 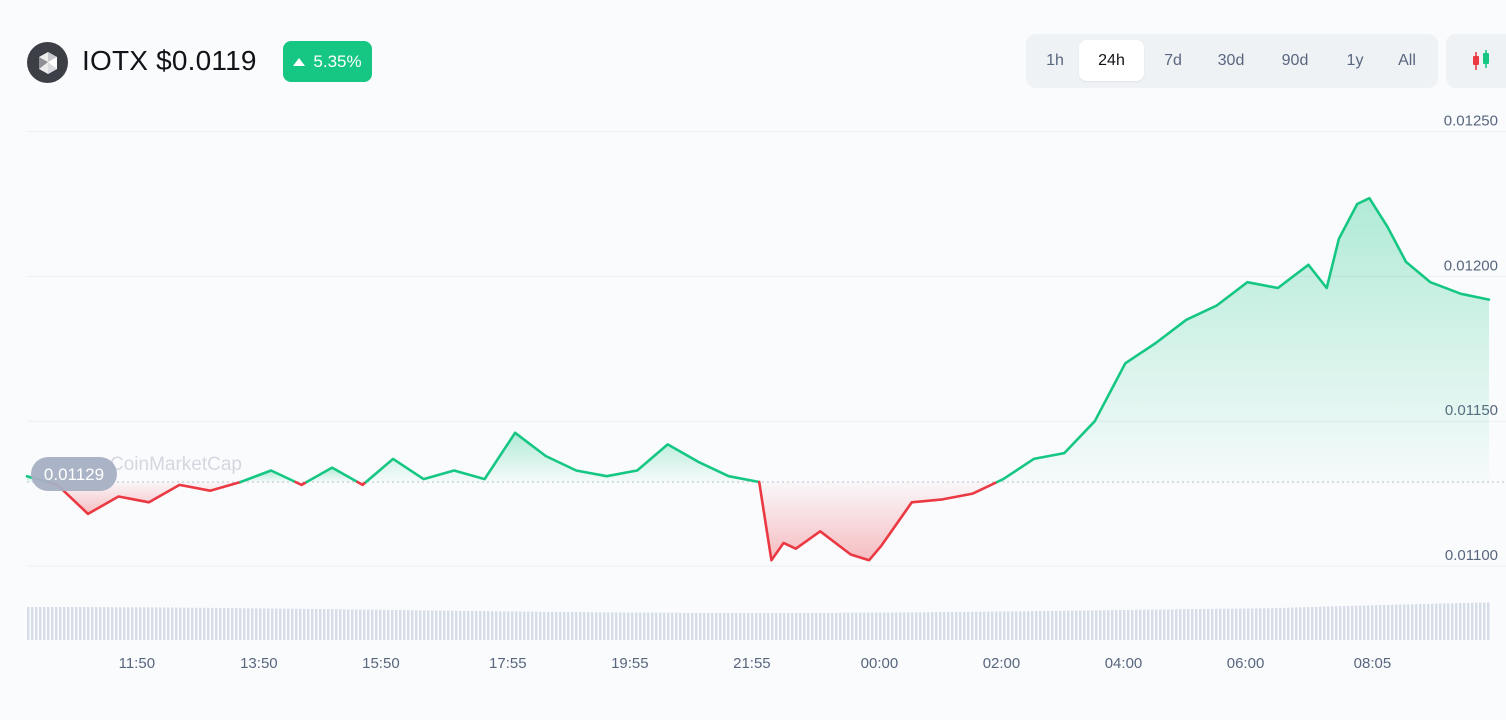 What do you see at coordinates (1471, 555) in the screenshot?
I see `y-tick-label: 0.01100` at bounding box center [1471, 555].